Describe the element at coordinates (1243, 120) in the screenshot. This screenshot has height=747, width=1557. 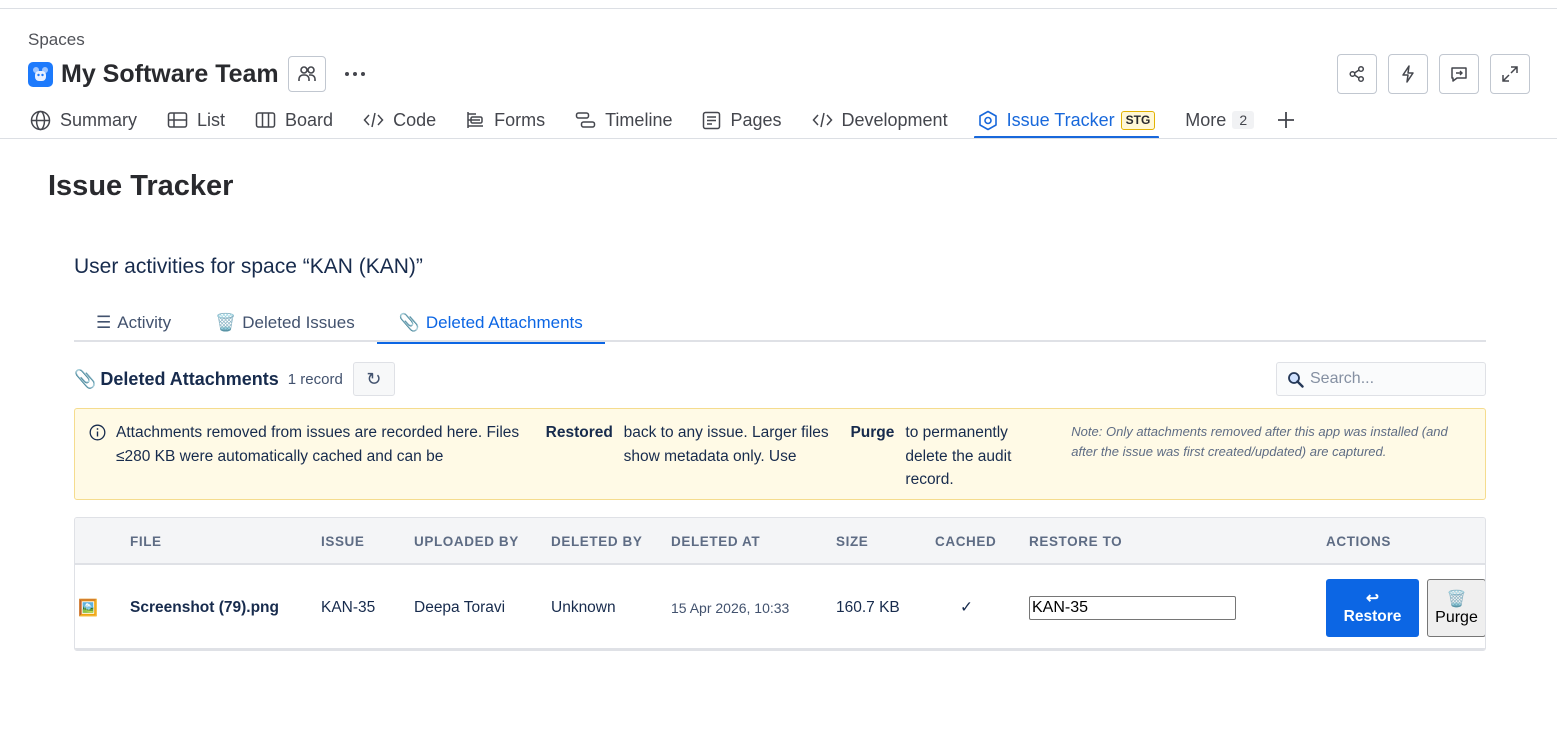
I see `more-count-badge: 2` at that location.